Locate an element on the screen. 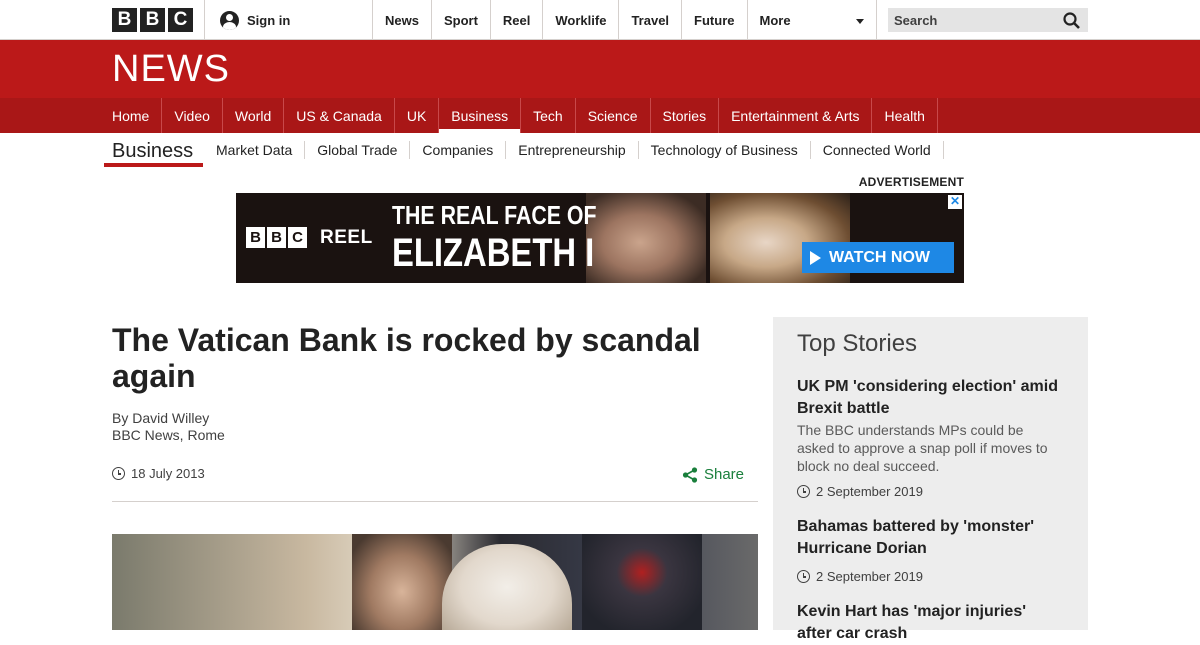 The image size is (1200, 645). byline: By David Willey BBC News, Rome is located at coordinates (168, 427).